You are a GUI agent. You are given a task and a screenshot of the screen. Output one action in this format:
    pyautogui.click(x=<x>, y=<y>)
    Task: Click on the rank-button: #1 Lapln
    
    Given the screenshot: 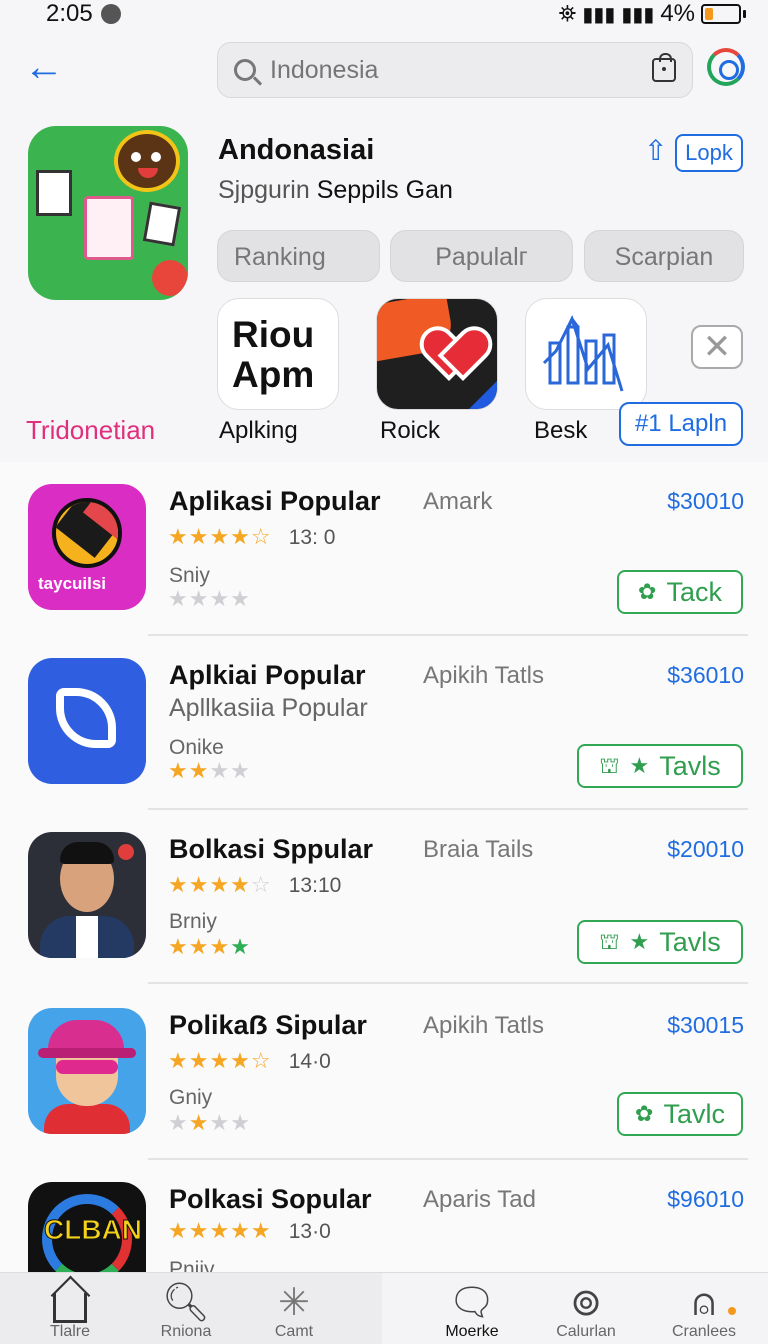 What is the action you would take?
    pyautogui.click(x=681, y=424)
    